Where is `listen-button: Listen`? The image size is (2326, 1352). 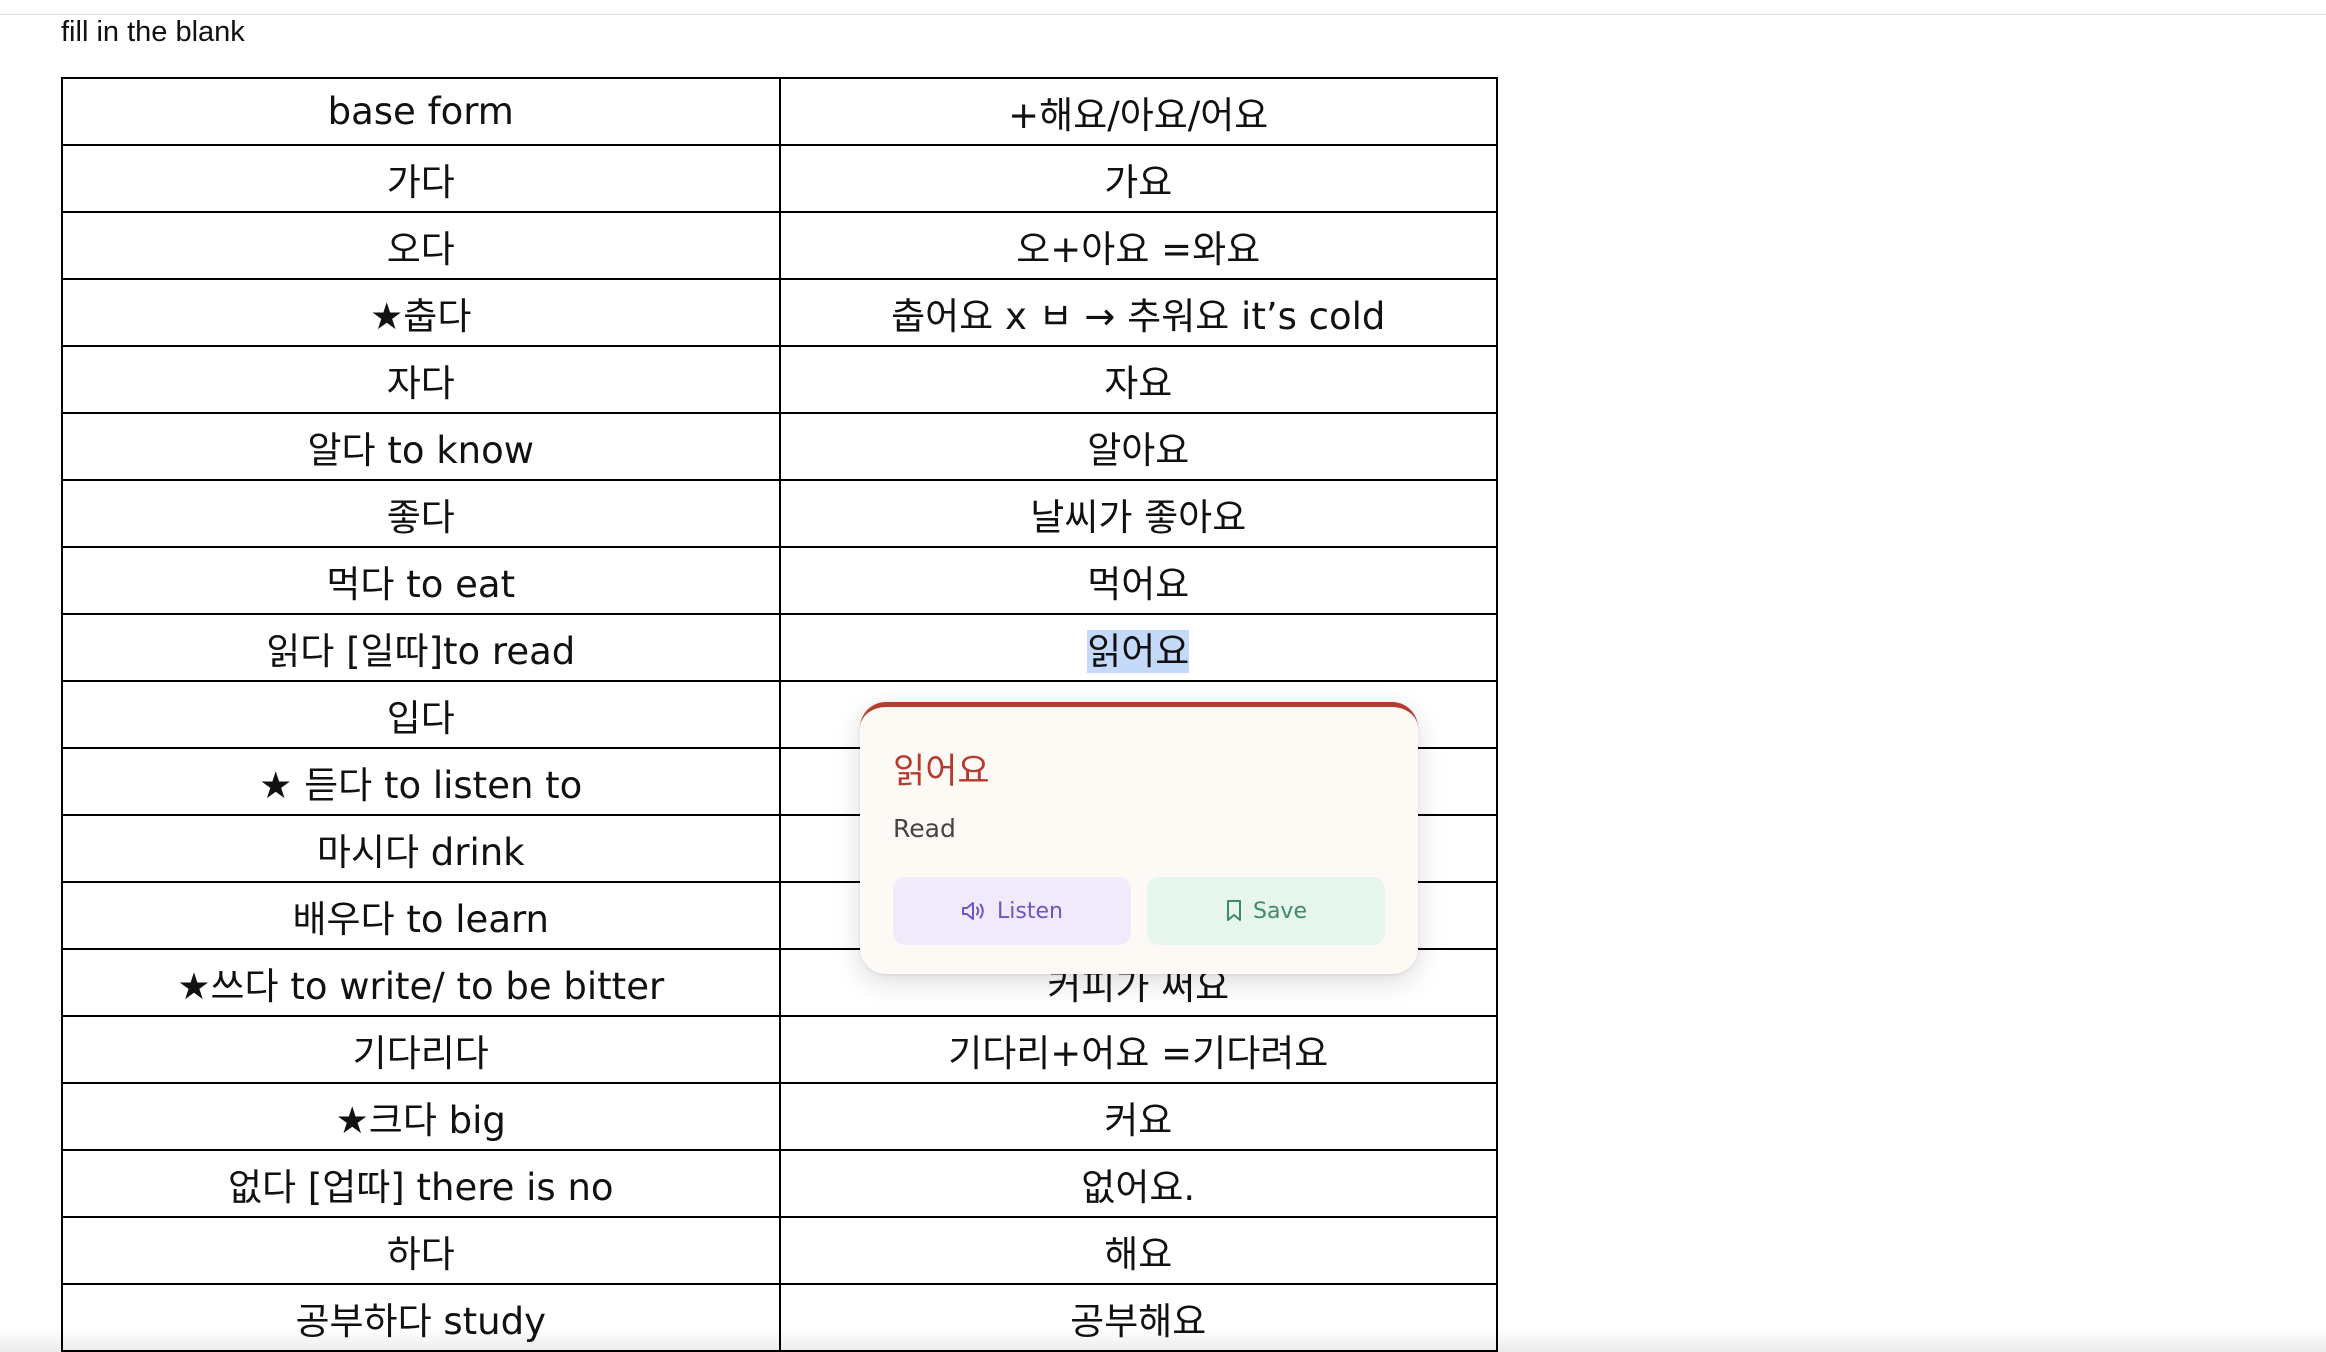 listen-button: Listen is located at coordinates (1012, 911).